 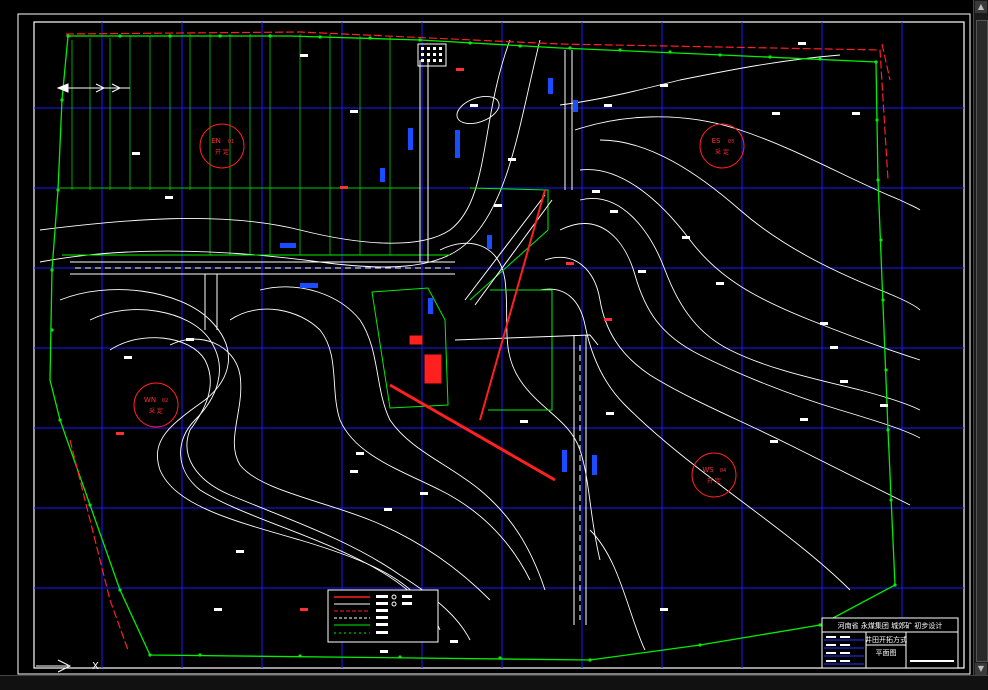 I want to click on zone-en-status: 开 定, so click(x=222, y=152).